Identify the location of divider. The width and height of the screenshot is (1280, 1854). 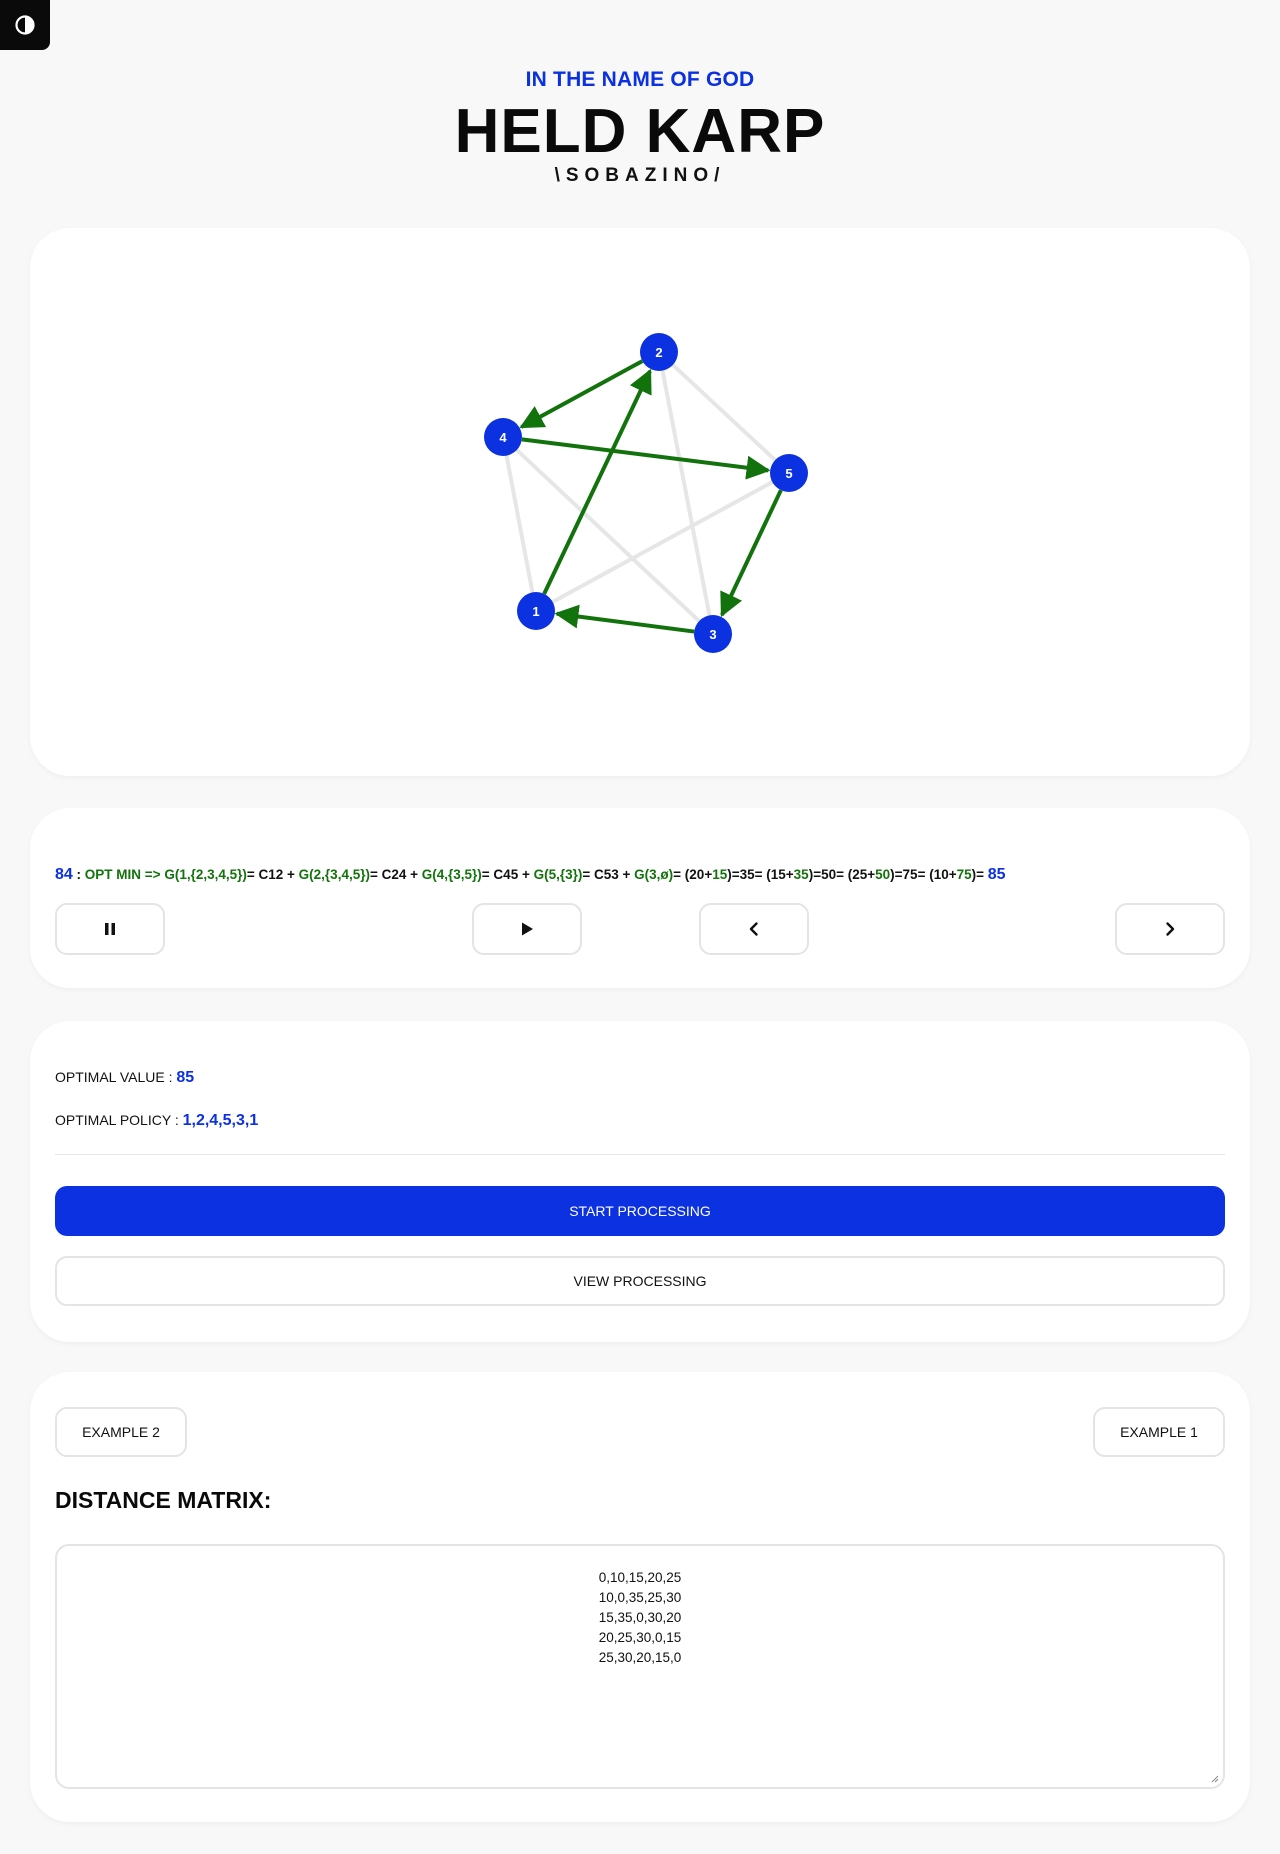
(640, 1154).